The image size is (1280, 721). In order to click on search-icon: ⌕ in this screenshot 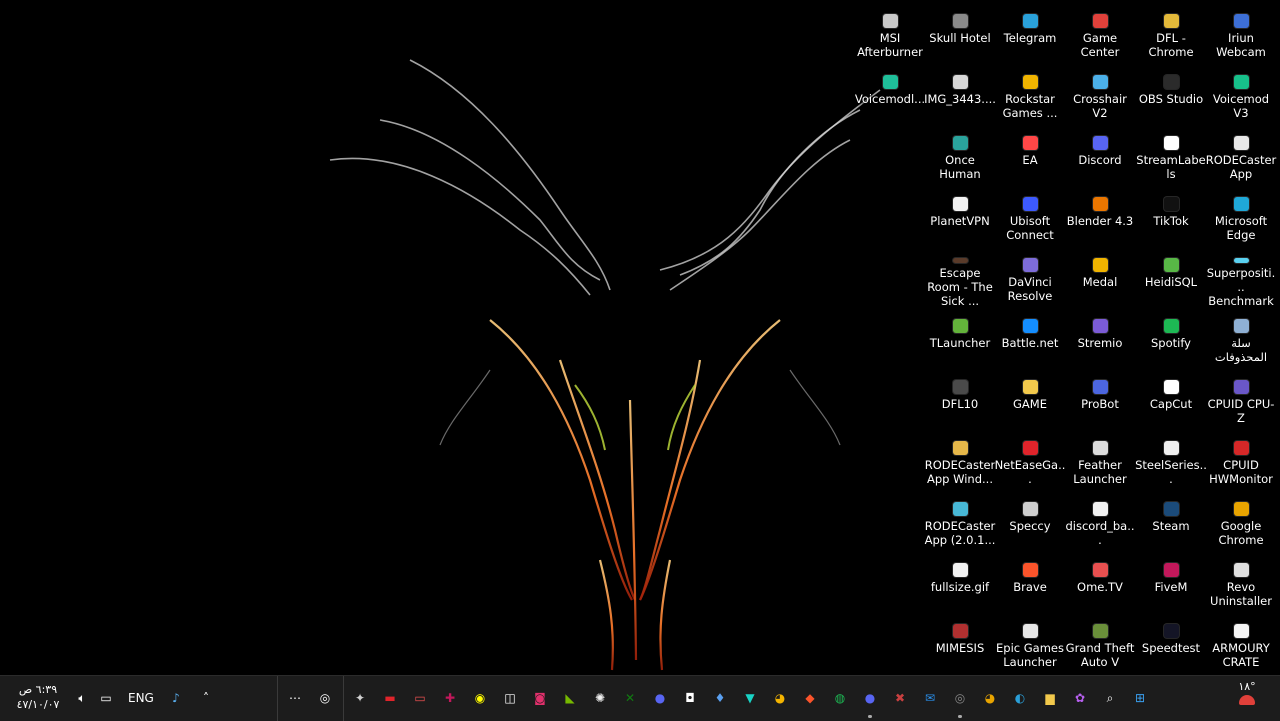, I will do `click(1110, 698)`.